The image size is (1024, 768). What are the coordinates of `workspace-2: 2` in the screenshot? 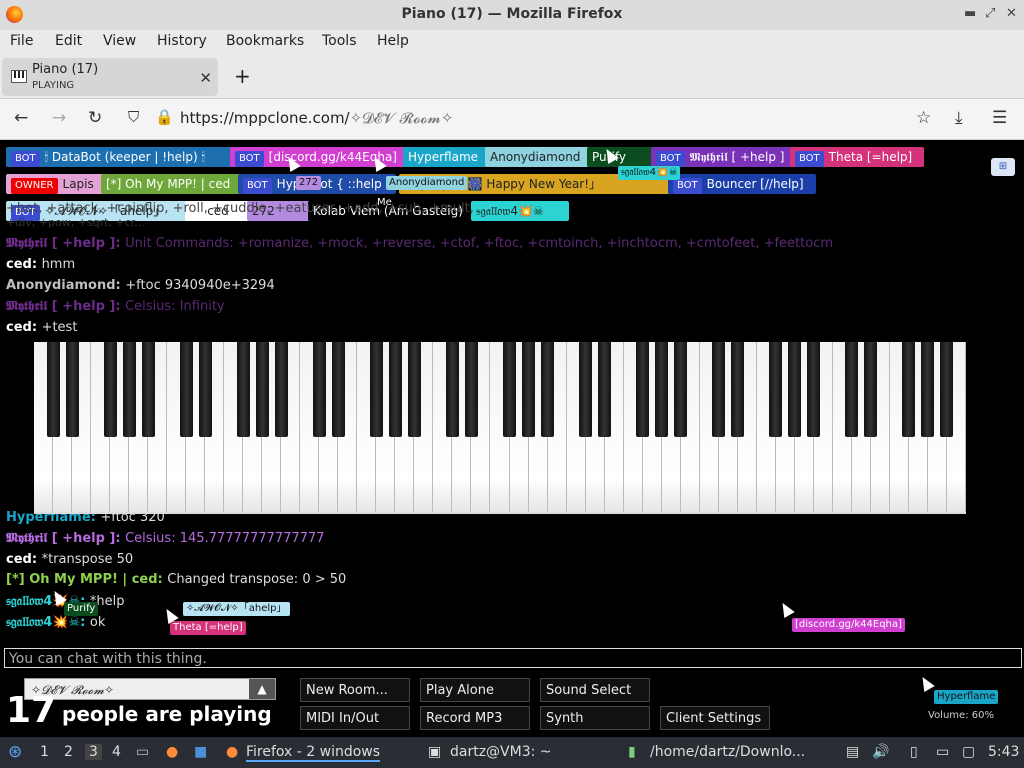 It's located at (68, 752).